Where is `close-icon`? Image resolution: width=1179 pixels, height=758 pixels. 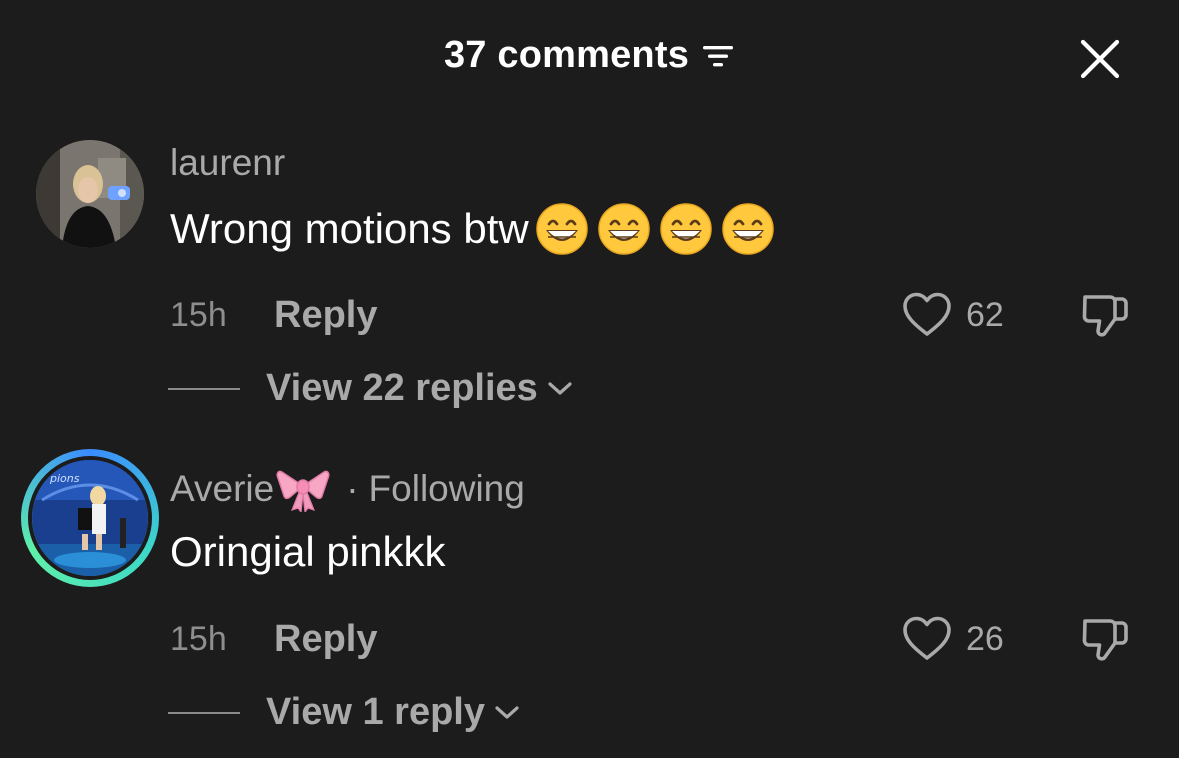
close-icon is located at coordinates (1100, 59).